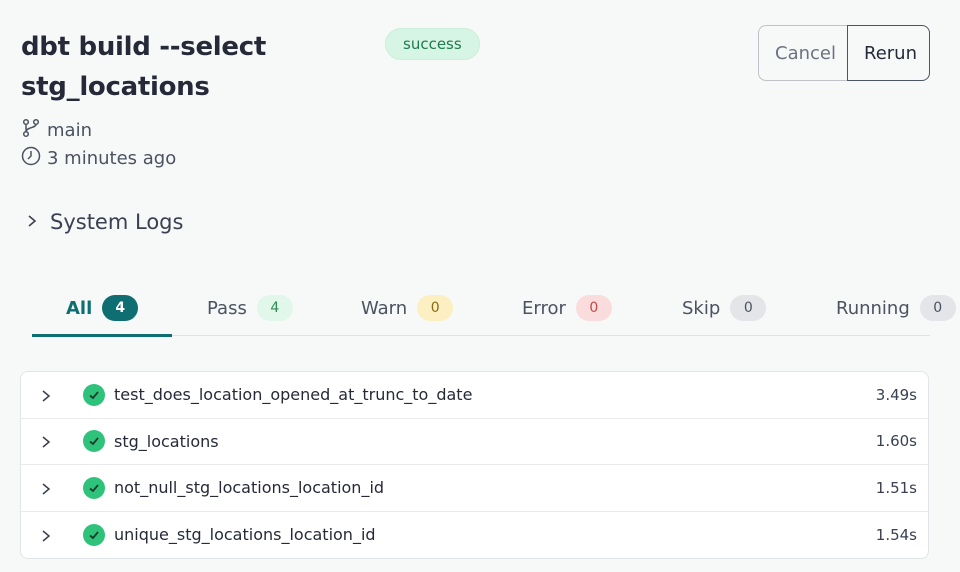  I want to click on result-duration: 1.51s, so click(896, 487).